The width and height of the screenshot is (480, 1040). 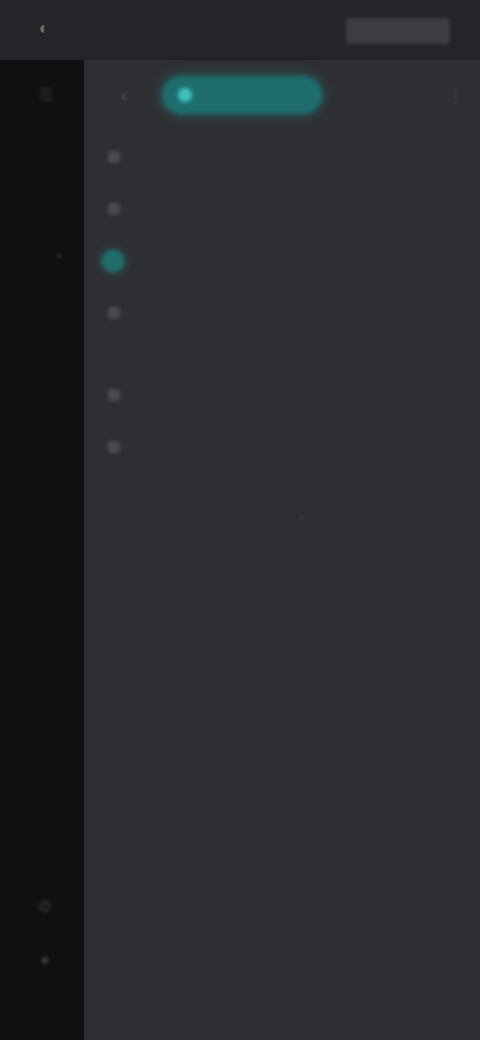 What do you see at coordinates (45, 961) in the screenshot?
I see `user-icon: ●` at bounding box center [45, 961].